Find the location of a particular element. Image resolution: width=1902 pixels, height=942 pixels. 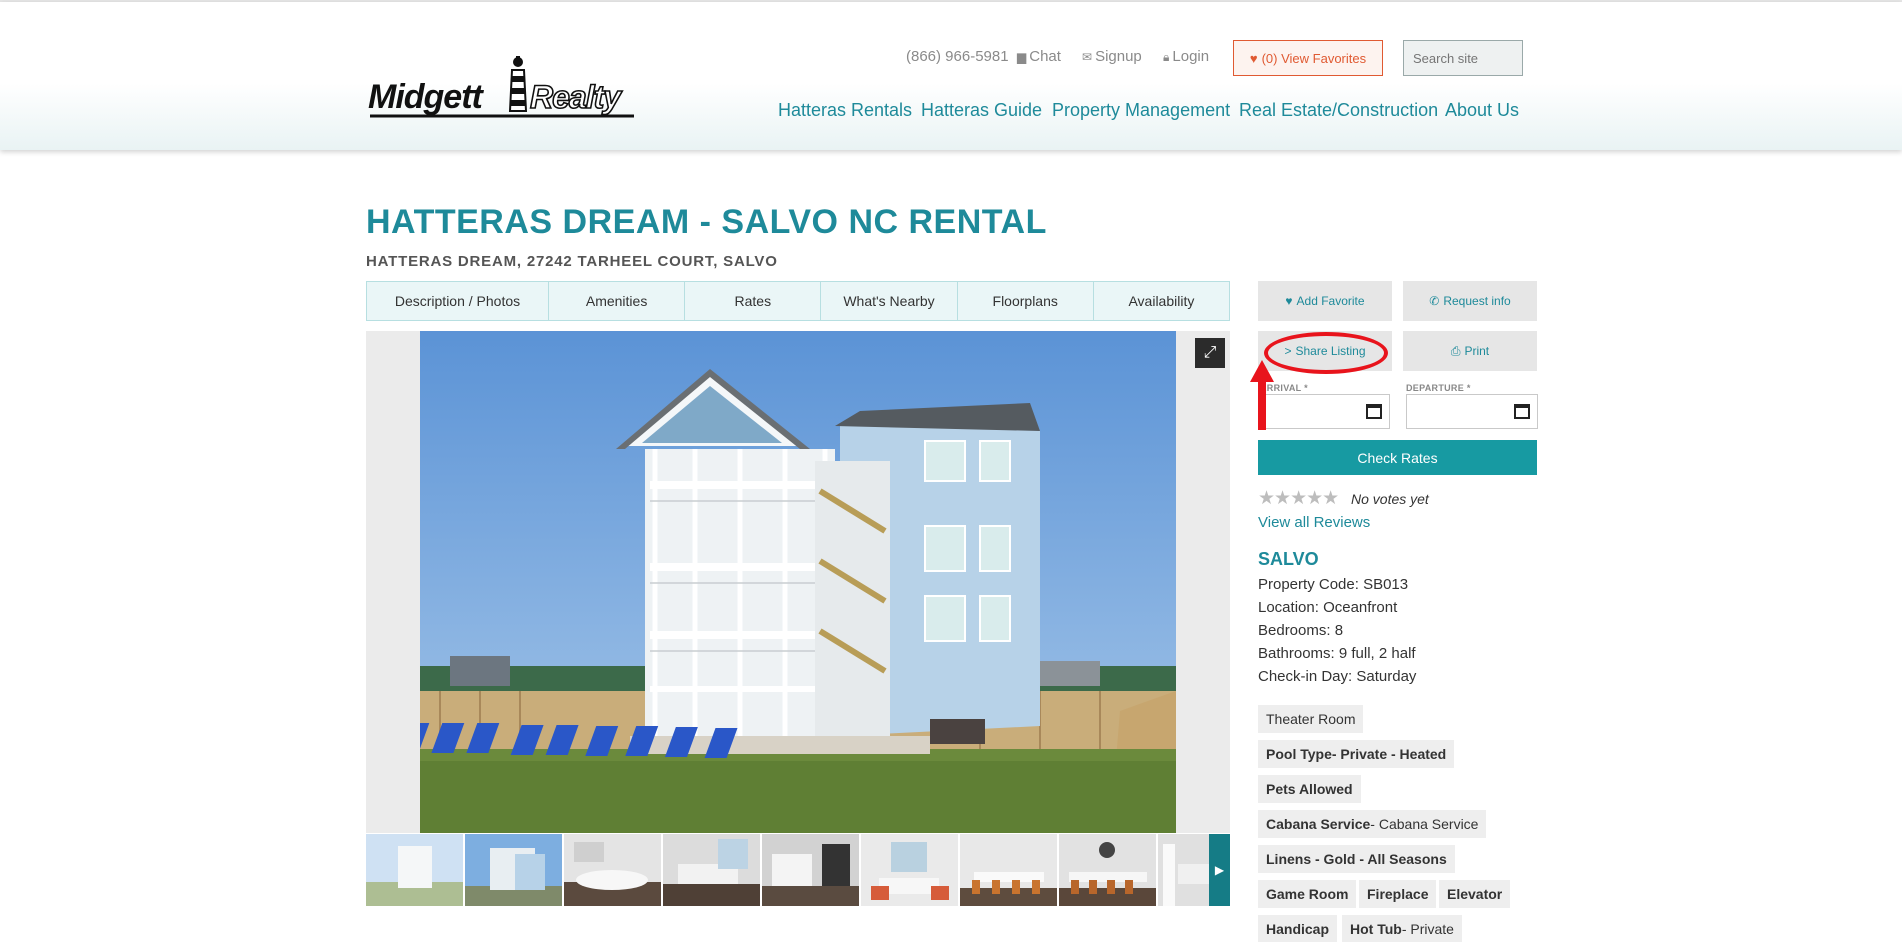

request-info-label: Request info is located at coordinates (1477, 301).